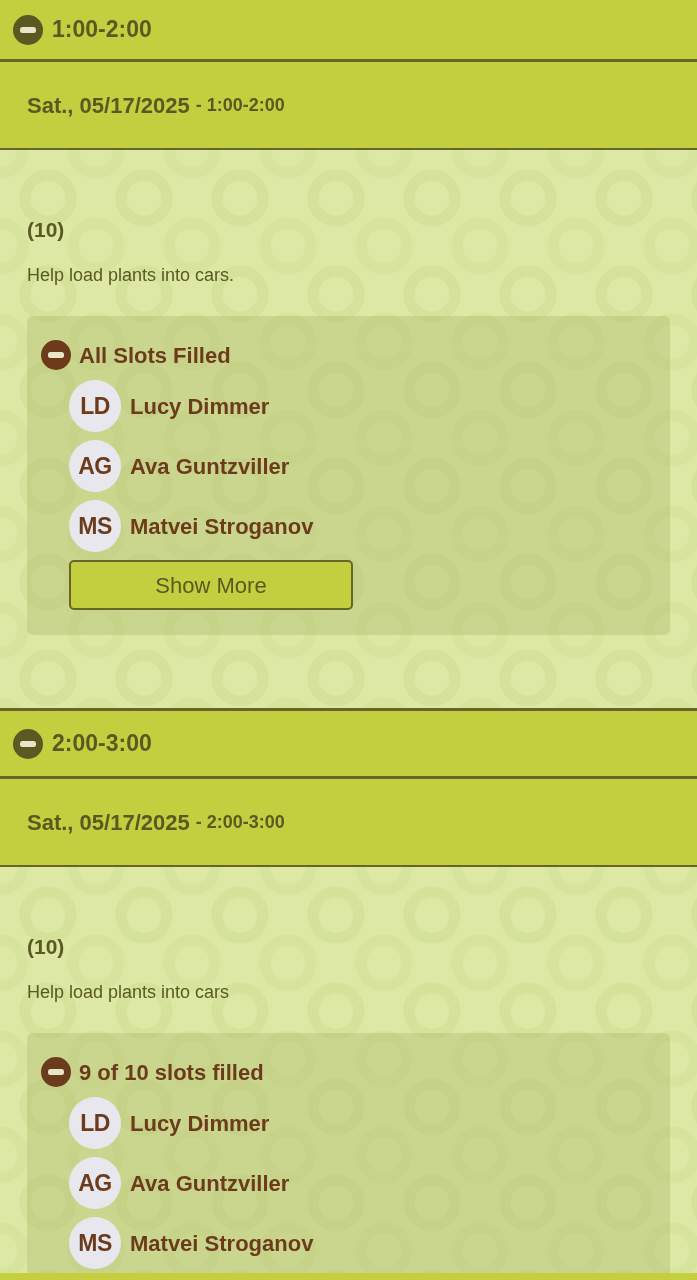 This screenshot has width=697, height=1280. What do you see at coordinates (152, 1072) in the screenshot?
I see `slots-toggle: 9 of 10 slots filled` at bounding box center [152, 1072].